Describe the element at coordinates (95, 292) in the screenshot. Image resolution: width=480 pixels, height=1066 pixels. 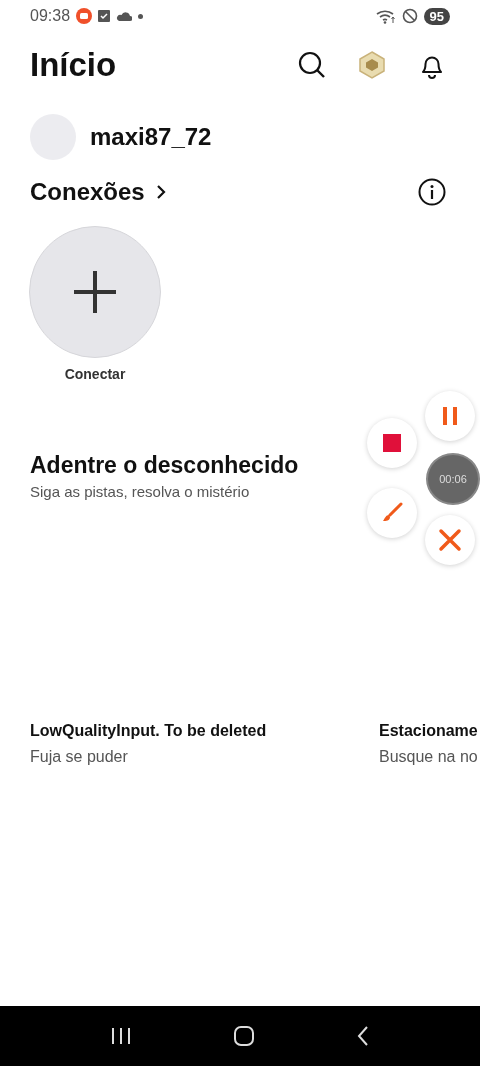
I see `plus-icon` at that location.